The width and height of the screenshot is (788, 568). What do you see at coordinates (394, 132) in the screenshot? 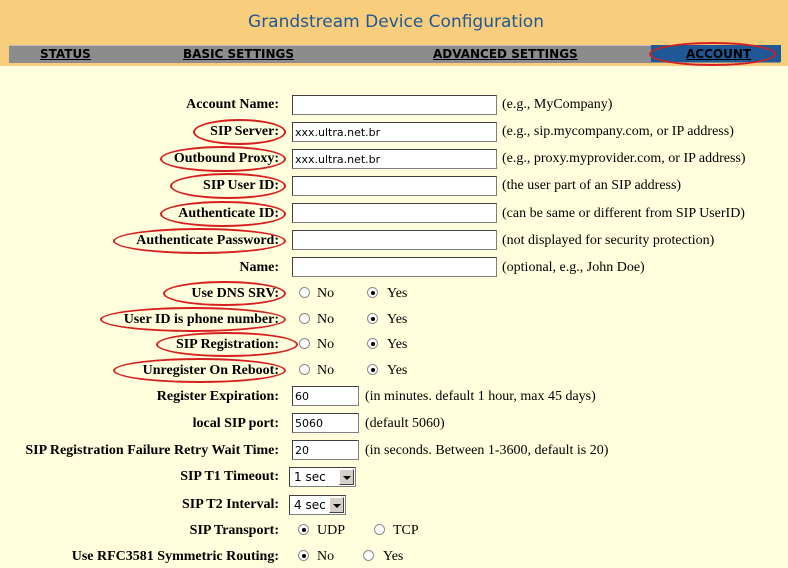
I see `sip-server-field` at bounding box center [394, 132].